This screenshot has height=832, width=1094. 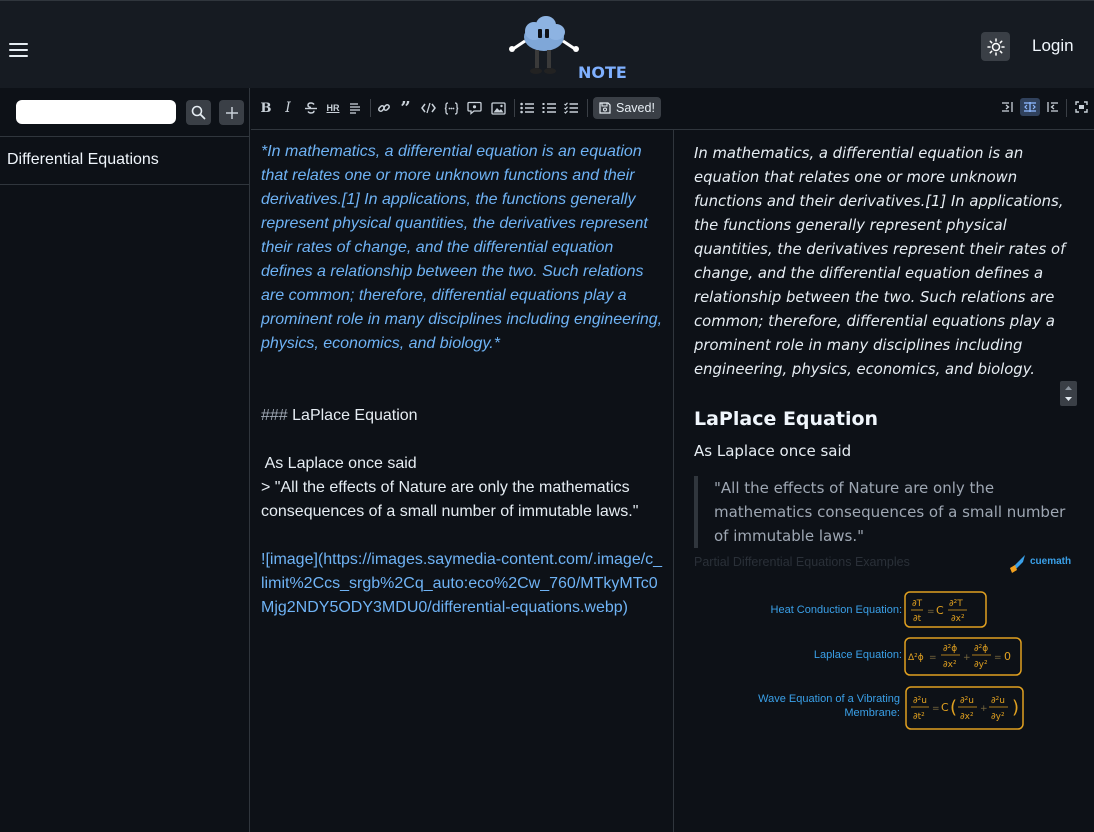 I want to click on preview-said: As Laplace once said, so click(x=773, y=451).